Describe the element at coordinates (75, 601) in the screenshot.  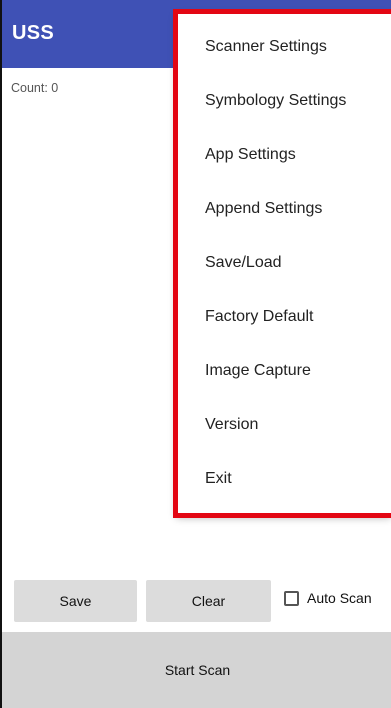
I see `save-button: Save` at that location.